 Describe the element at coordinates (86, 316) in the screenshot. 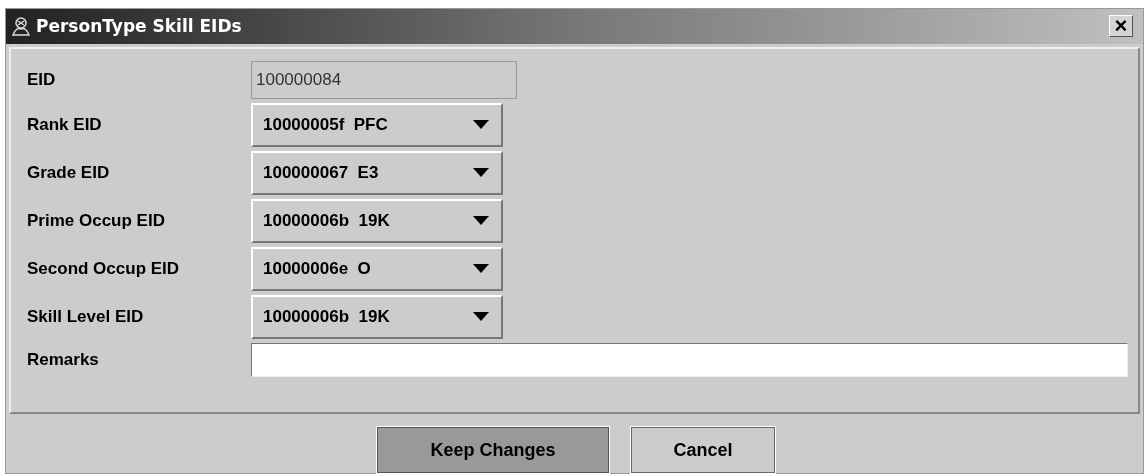

I see `field-label: Skill Level EID` at that location.